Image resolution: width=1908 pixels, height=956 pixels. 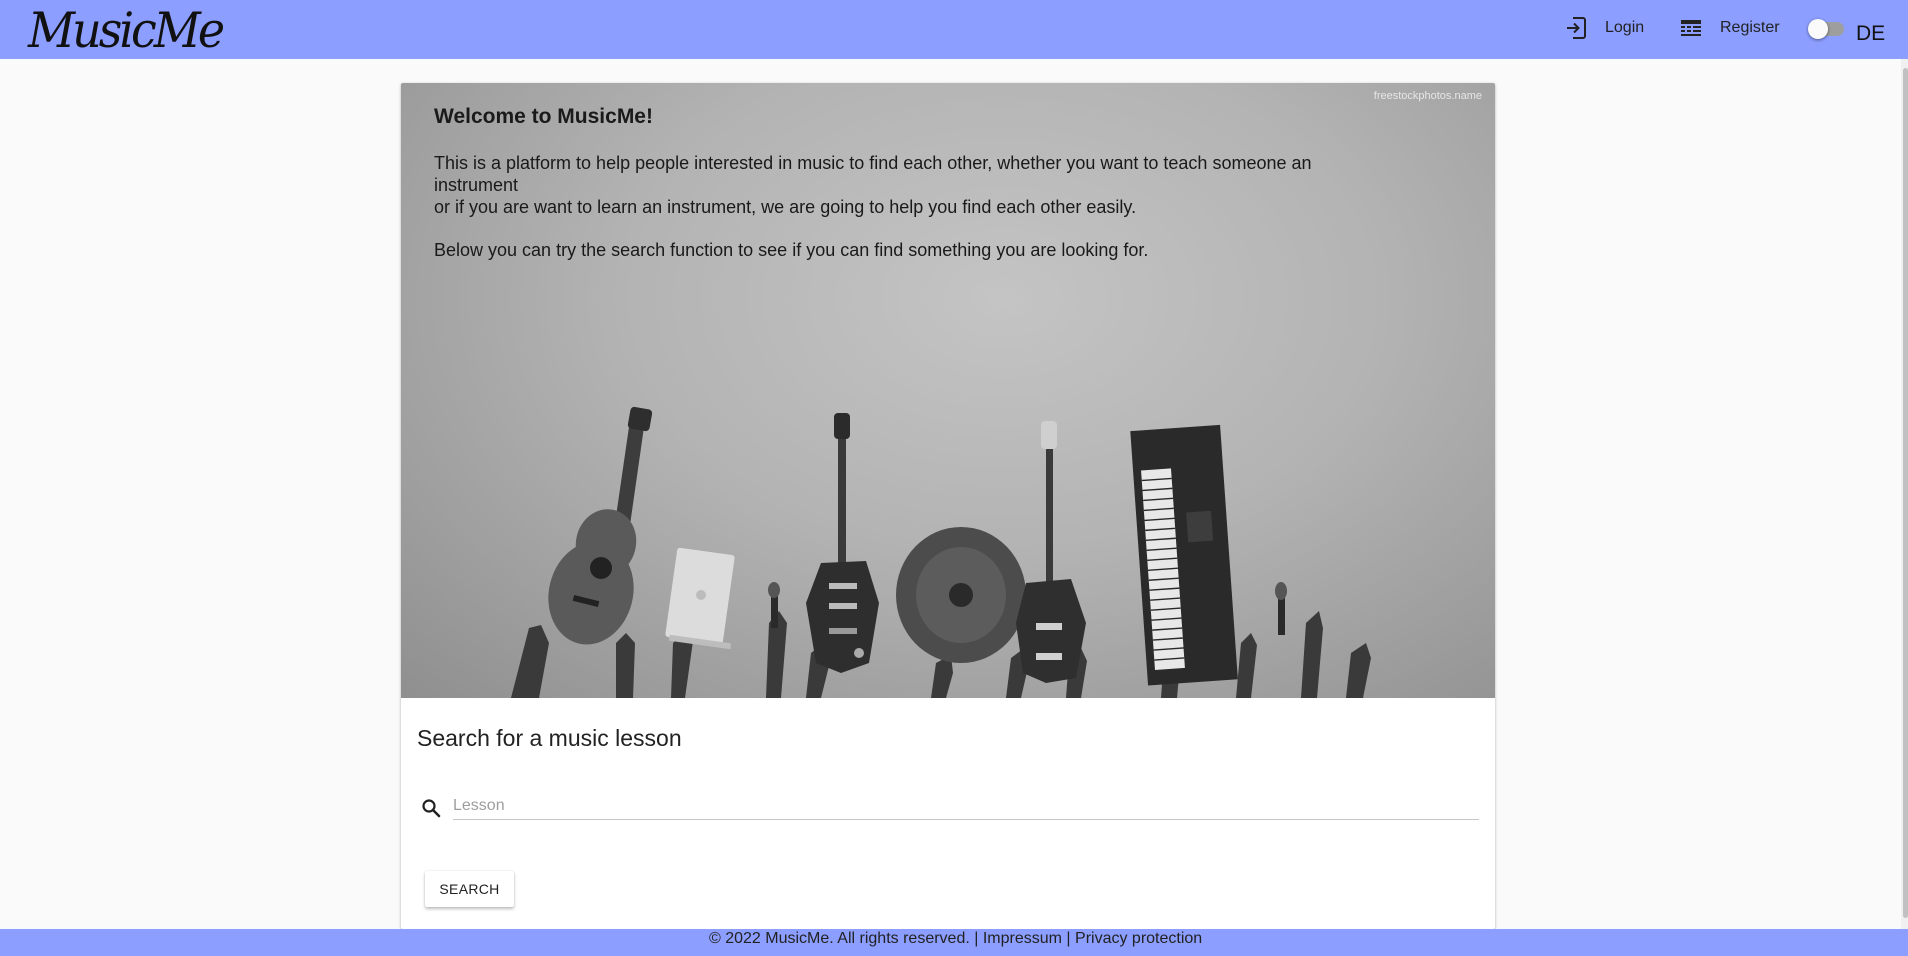 I want to click on register-link: Register, so click(x=1730, y=28).